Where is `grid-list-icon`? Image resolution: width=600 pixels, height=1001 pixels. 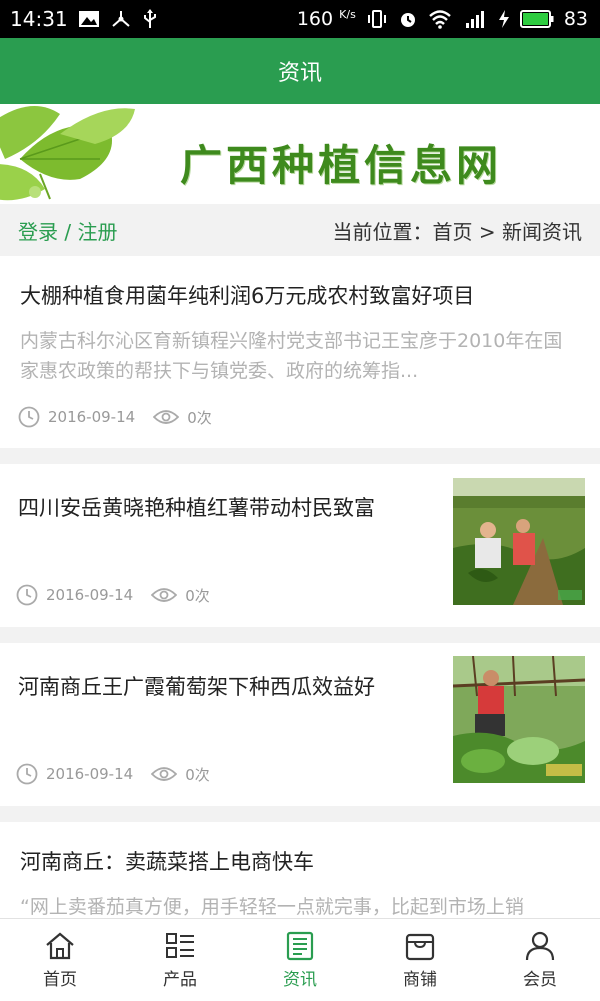
grid-list-icon is located at coordinates (180, 945).